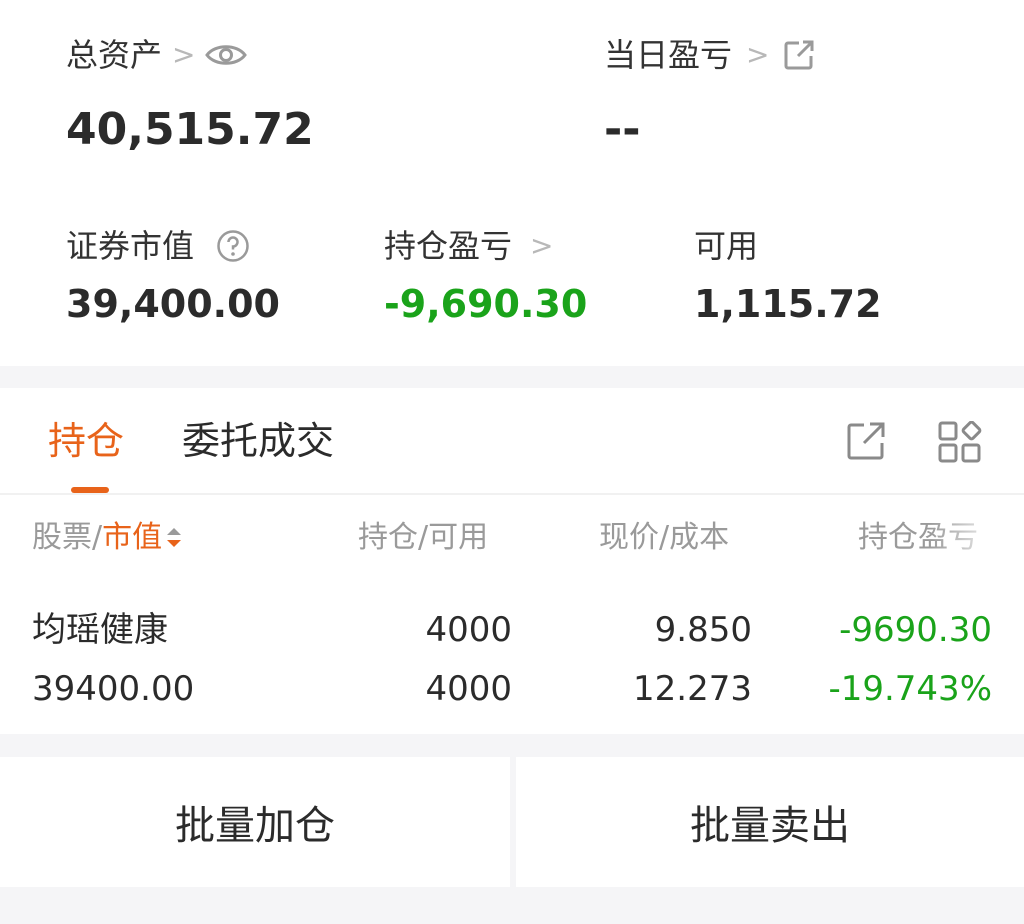  I want to click on securities-value: 39,400.00, so click(173, 304).